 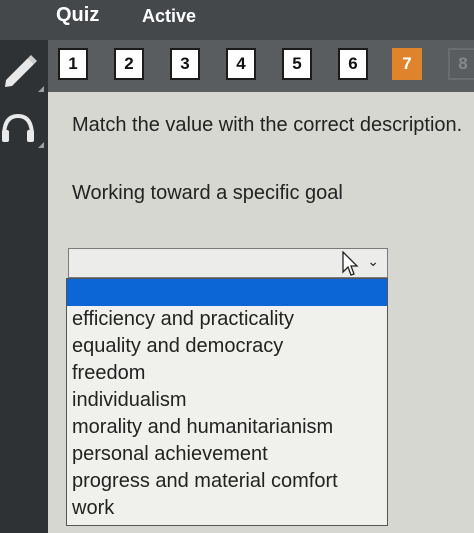 What do you see at coordinates (350, 263) in the screenshot?
I see `mouse-pointer-icon` at bounding box center [350, 263].